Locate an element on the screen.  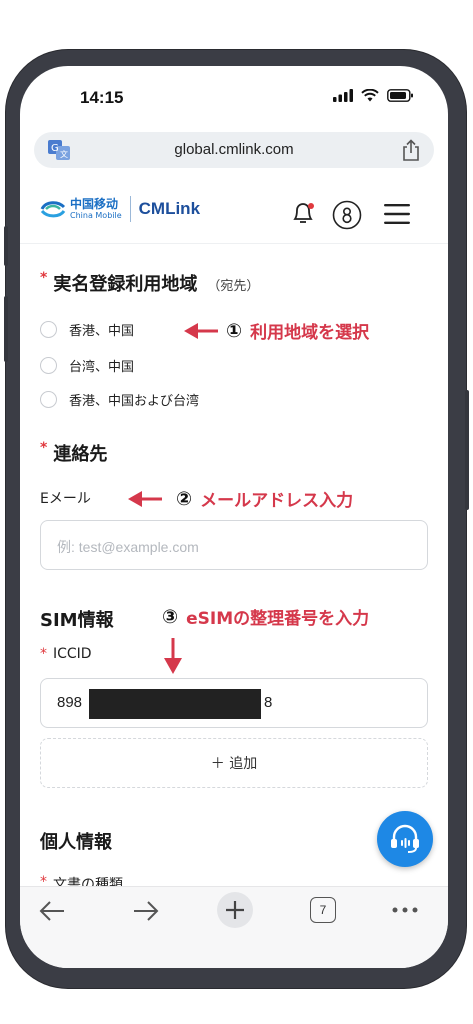
status-icons is located at coordinates (373, 95).